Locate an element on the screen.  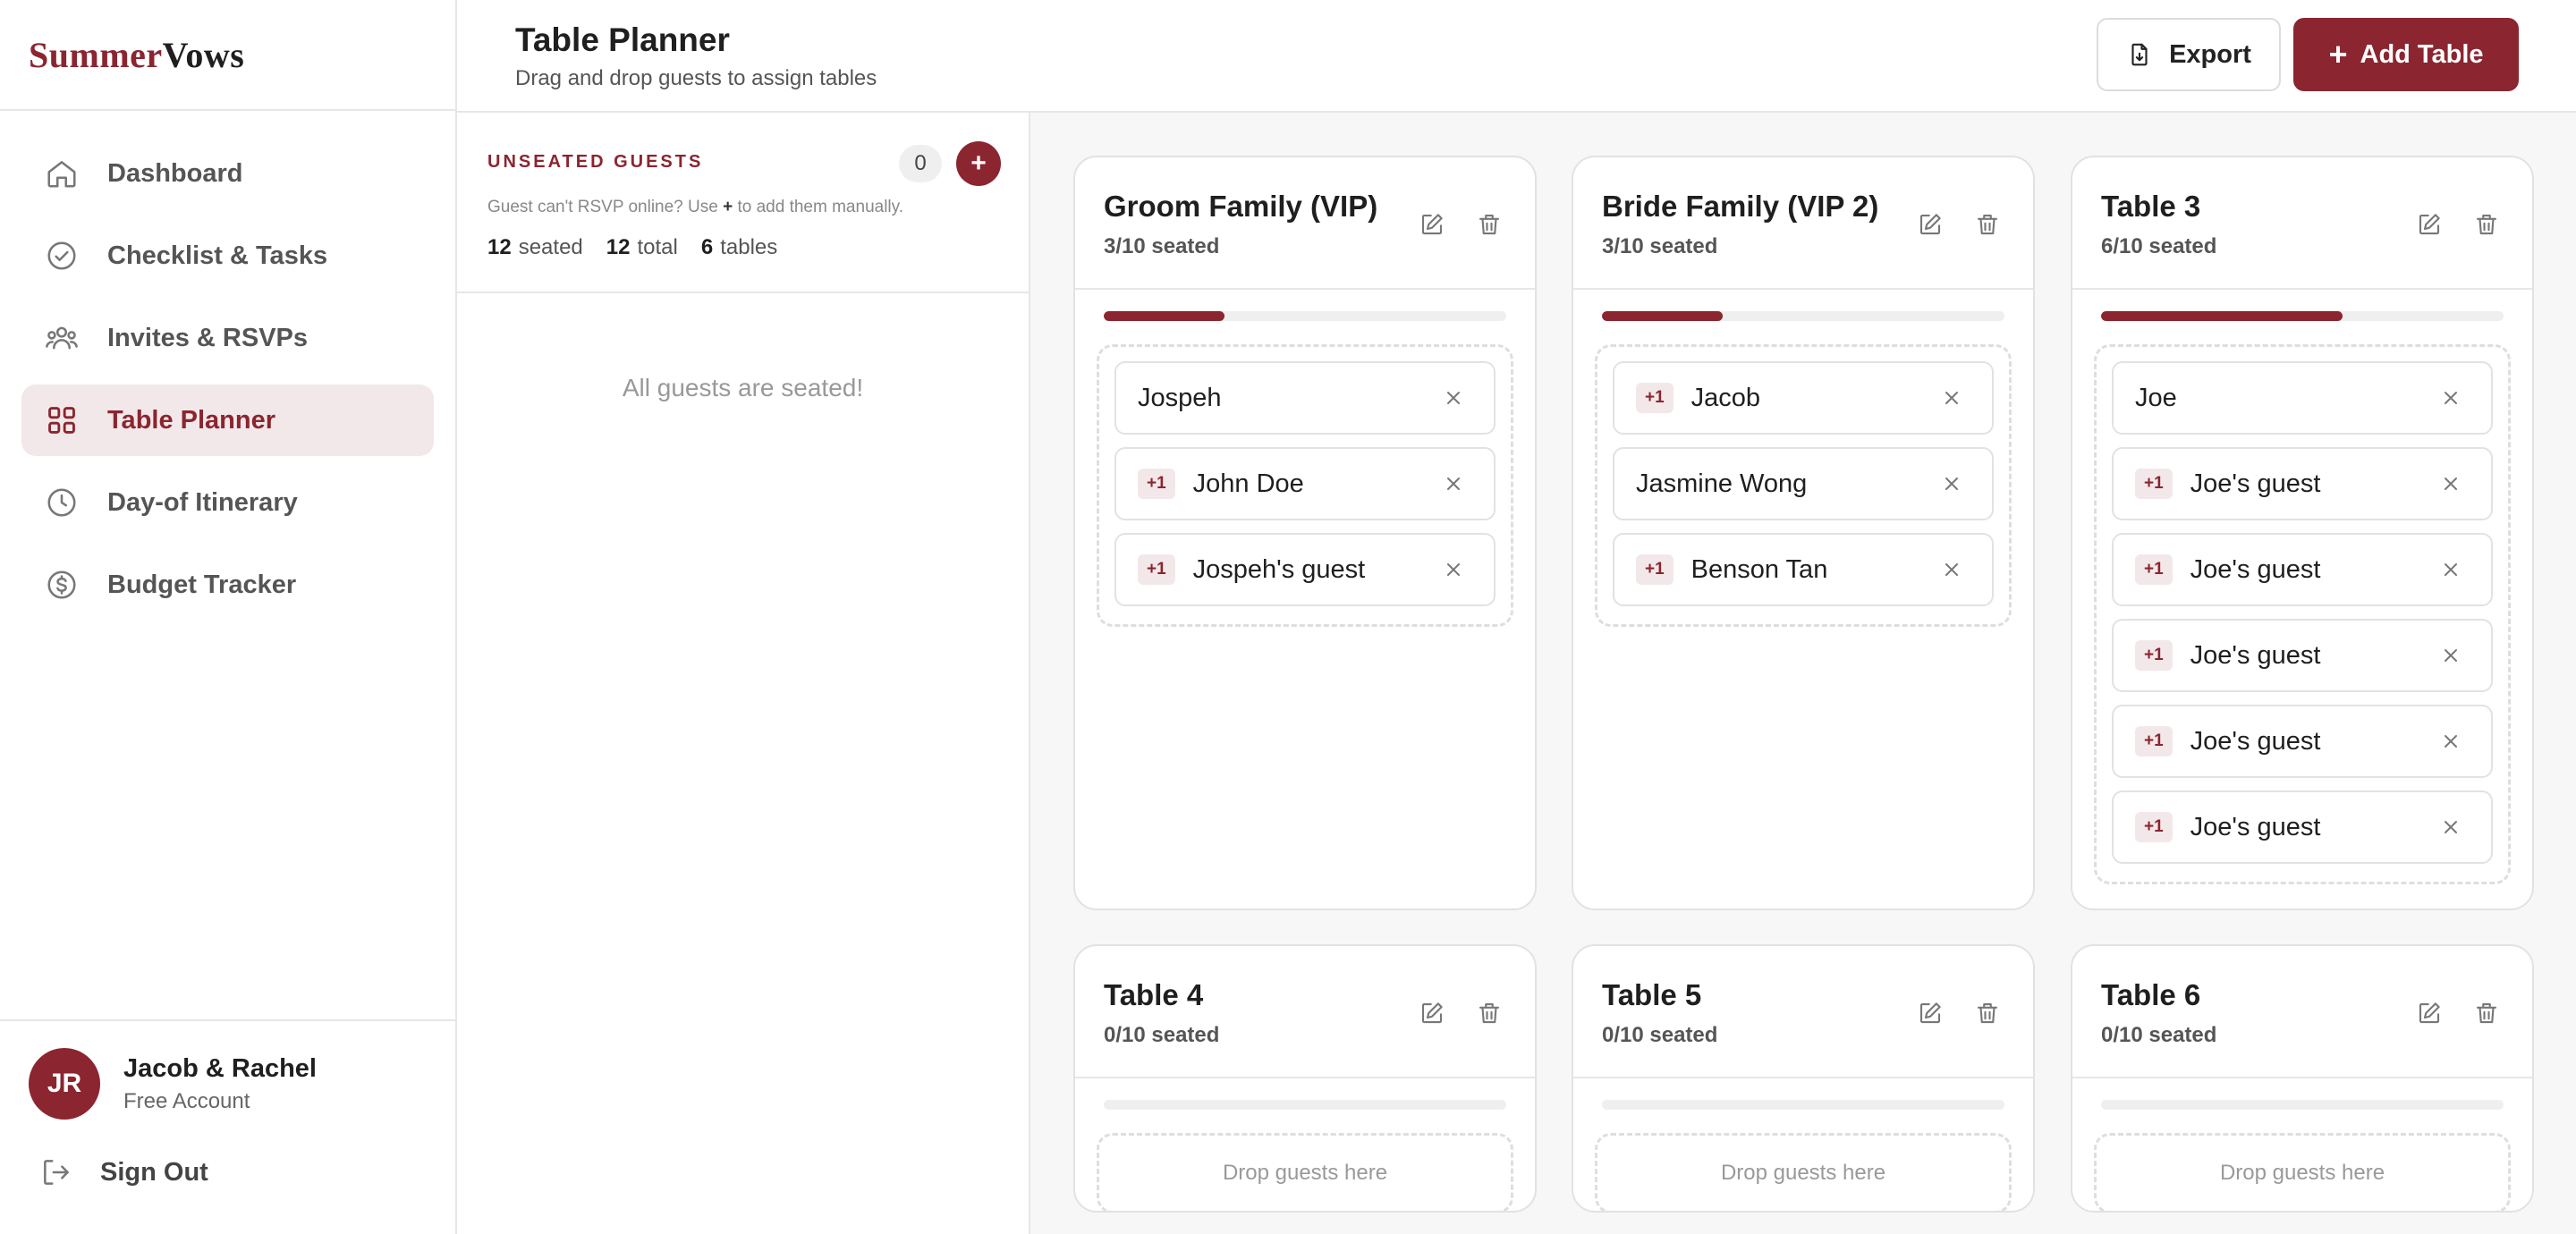
hint-text-before: Guest can't RSVP online? Use is located at coordinates (602, 207).